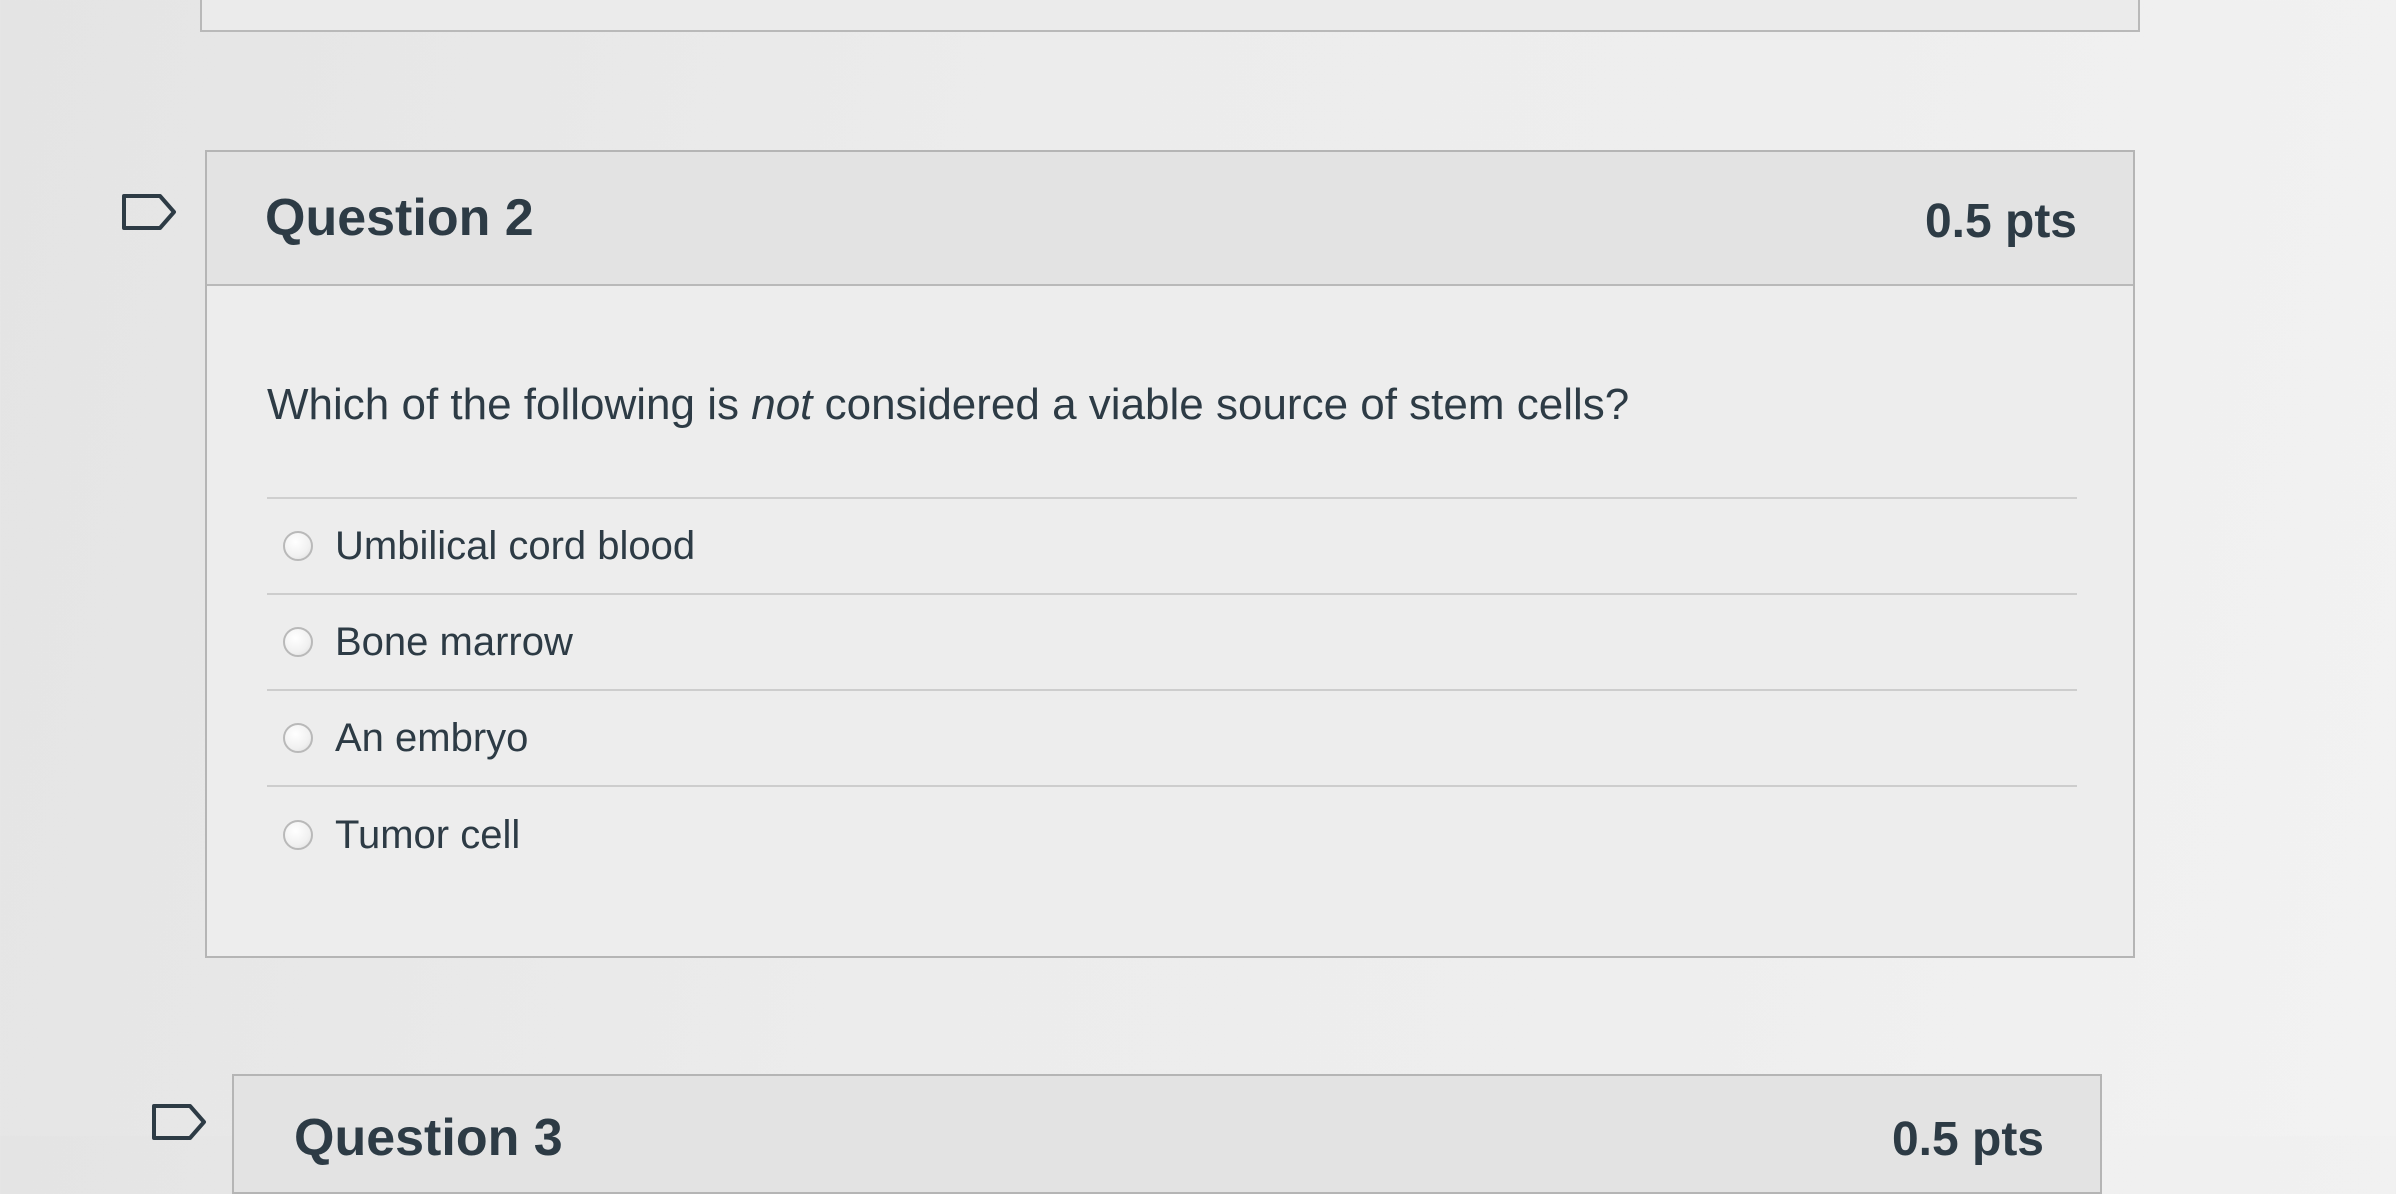  I want to click on question-header: Question 2 0.5 pts, so click(1170, 219).